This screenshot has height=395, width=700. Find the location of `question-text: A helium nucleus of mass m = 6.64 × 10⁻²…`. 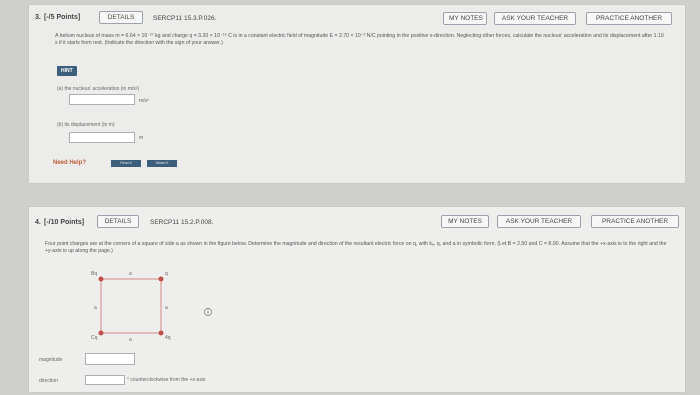

question-text: A helium nucleus of mass m = 6.64 × 10⁻²… is located at coordinates (359, 39).